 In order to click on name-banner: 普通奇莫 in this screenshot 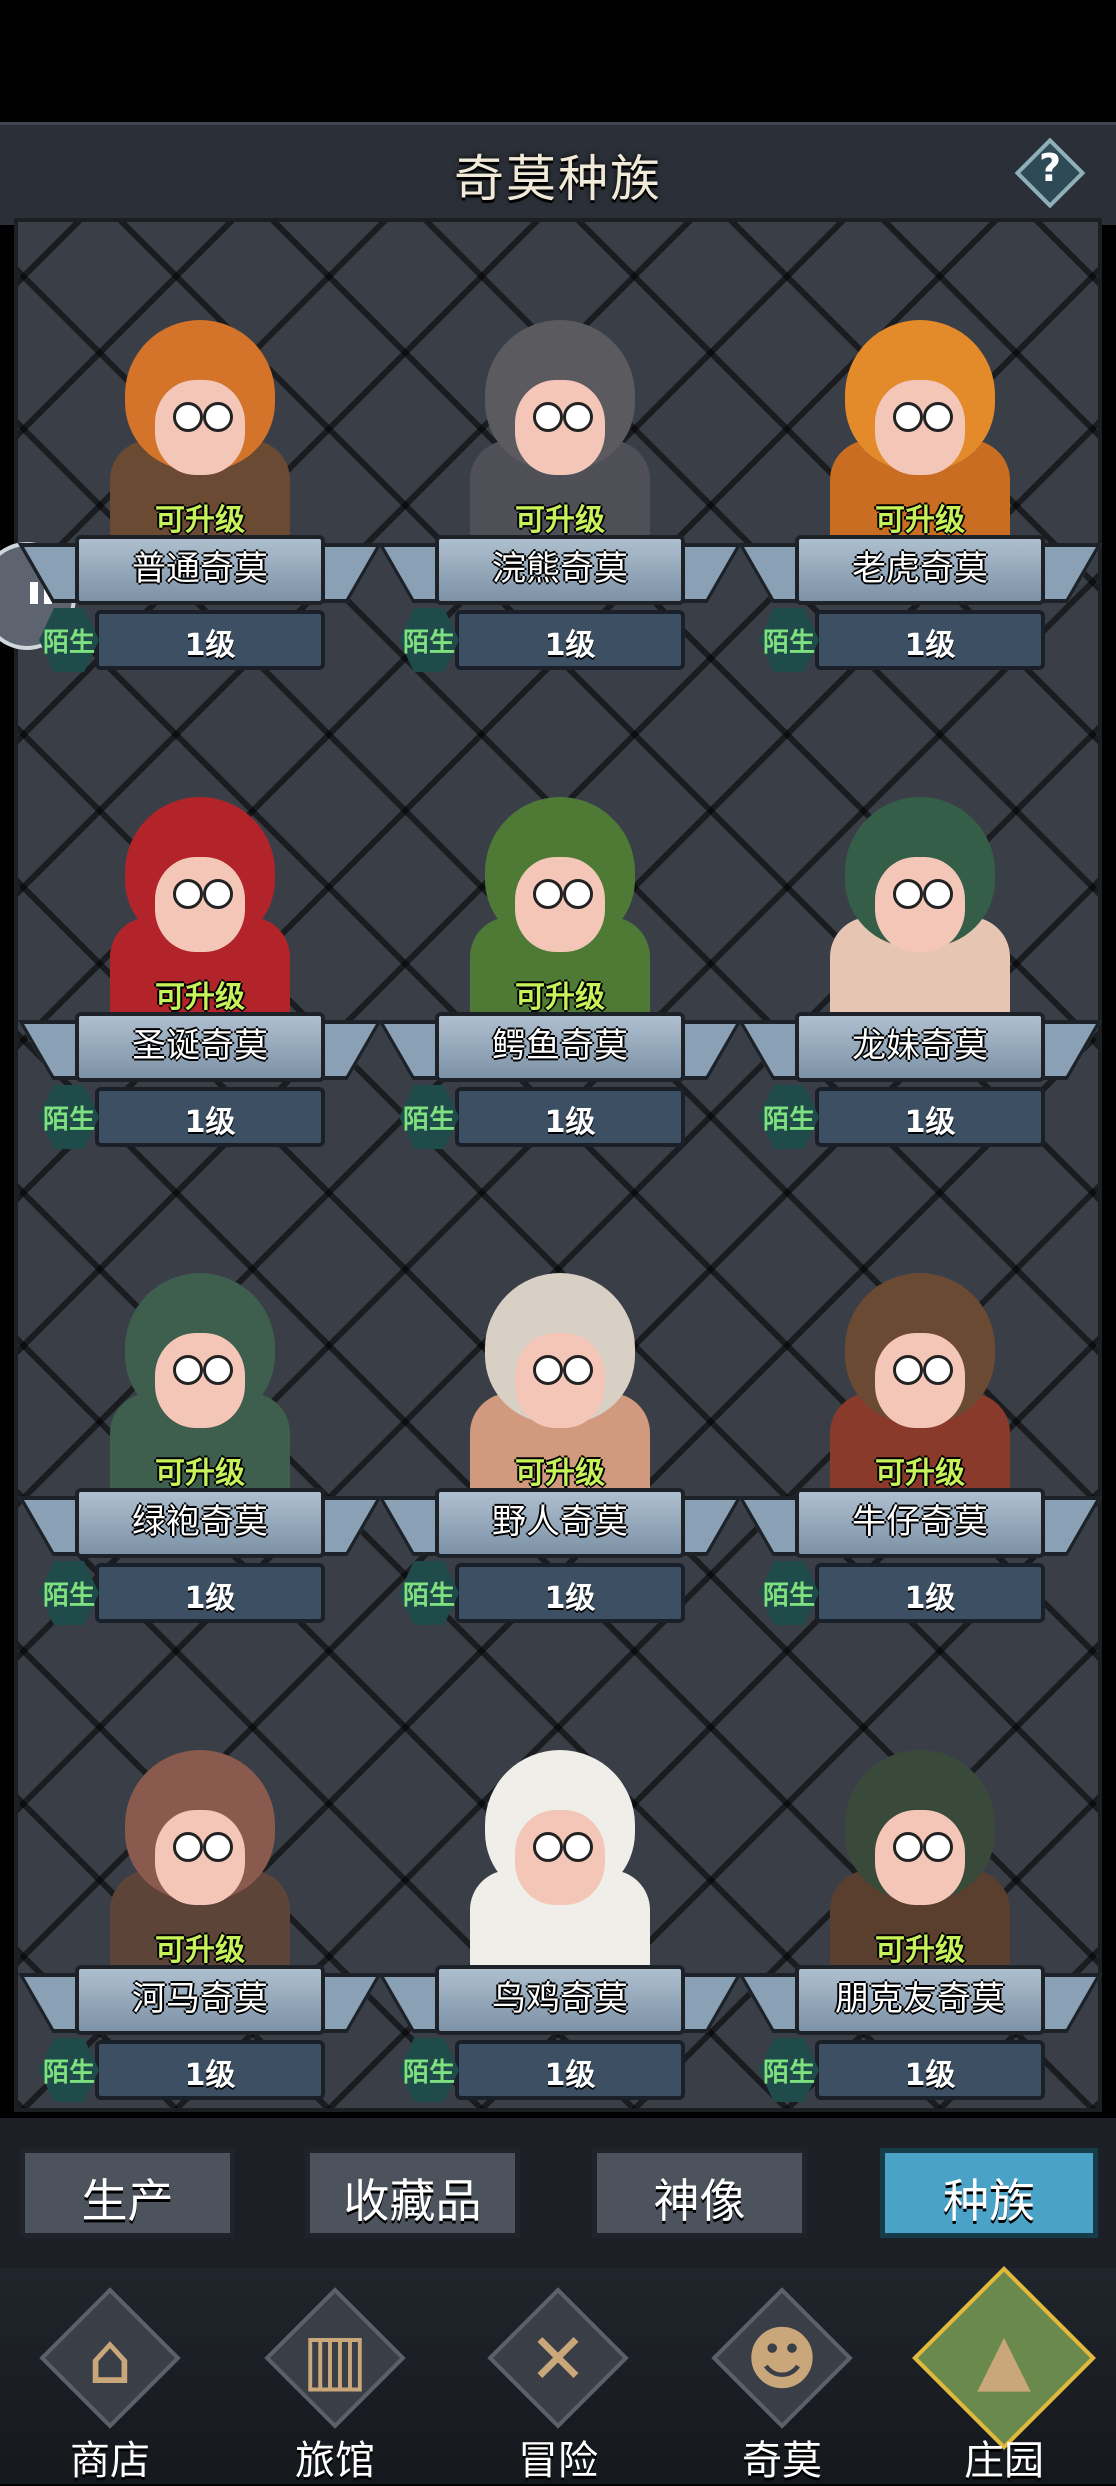, I will do `click(200, 575)`.